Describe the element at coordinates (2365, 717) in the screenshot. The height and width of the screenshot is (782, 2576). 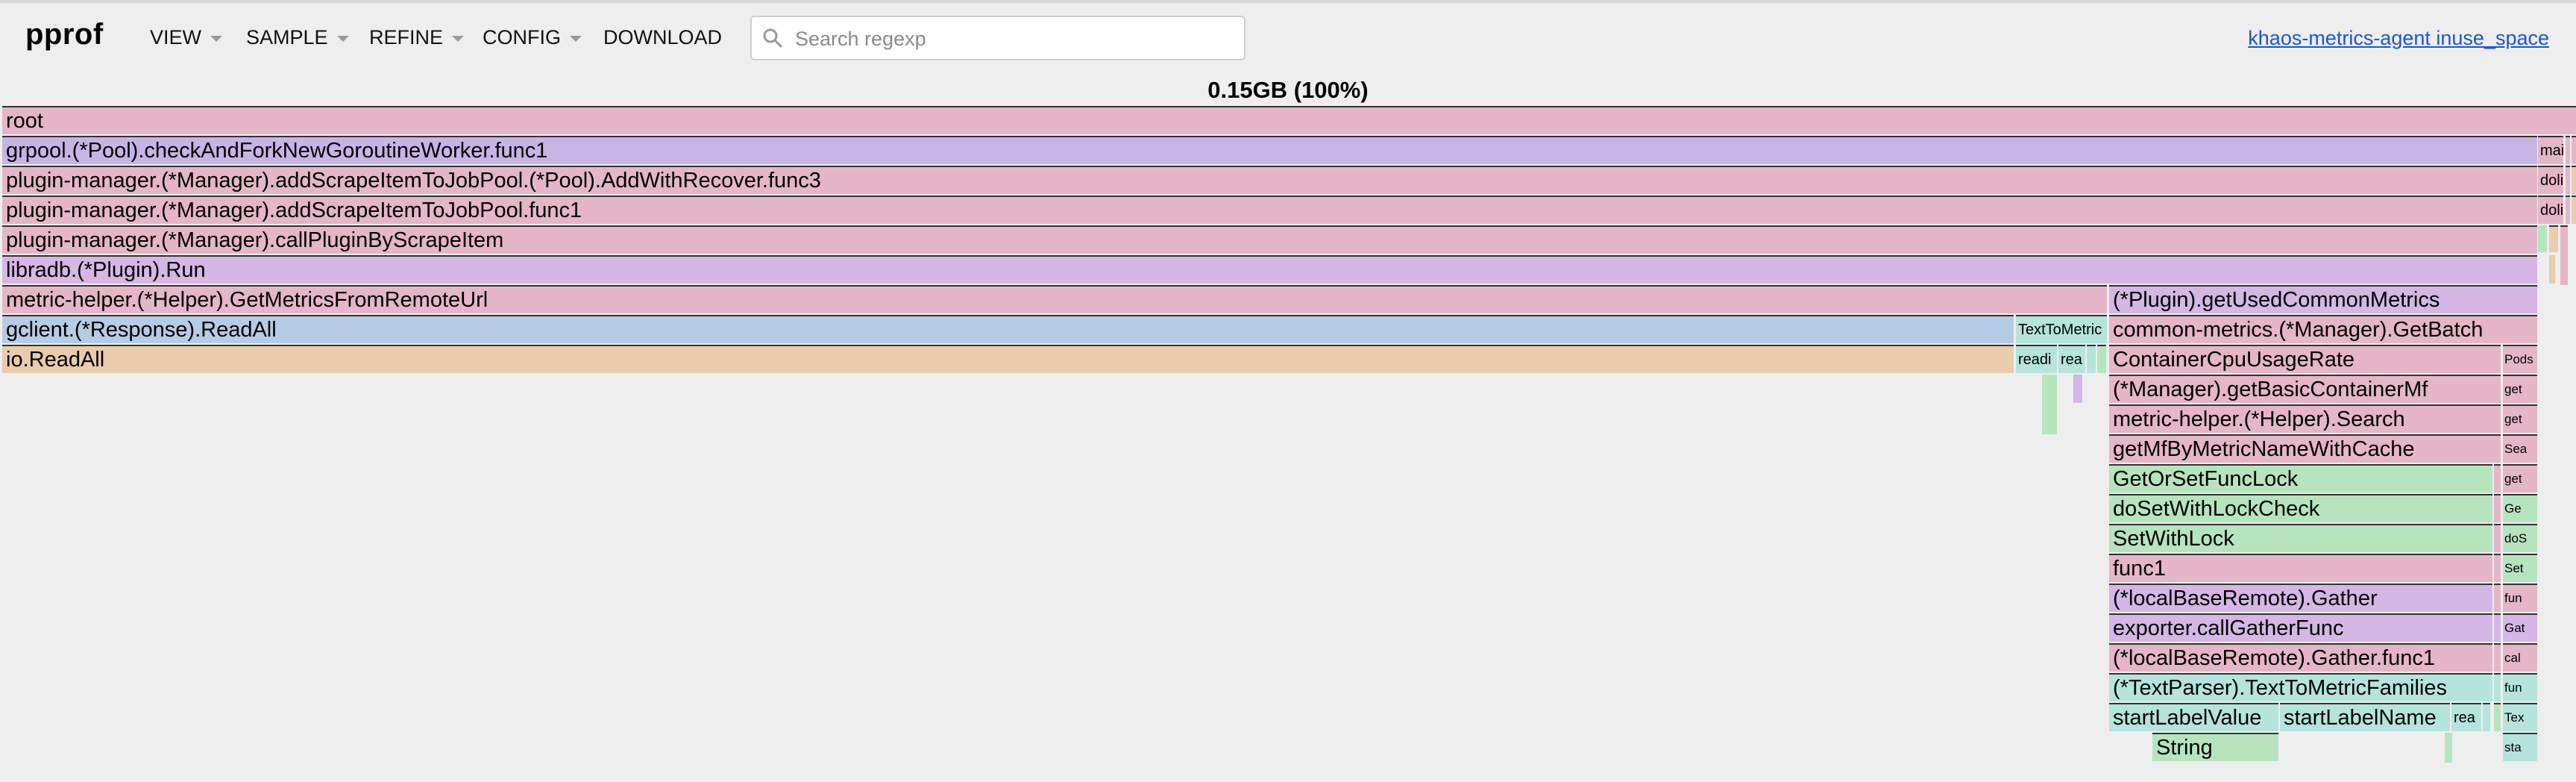
I see `flame-frame: startLabelName` at that location.